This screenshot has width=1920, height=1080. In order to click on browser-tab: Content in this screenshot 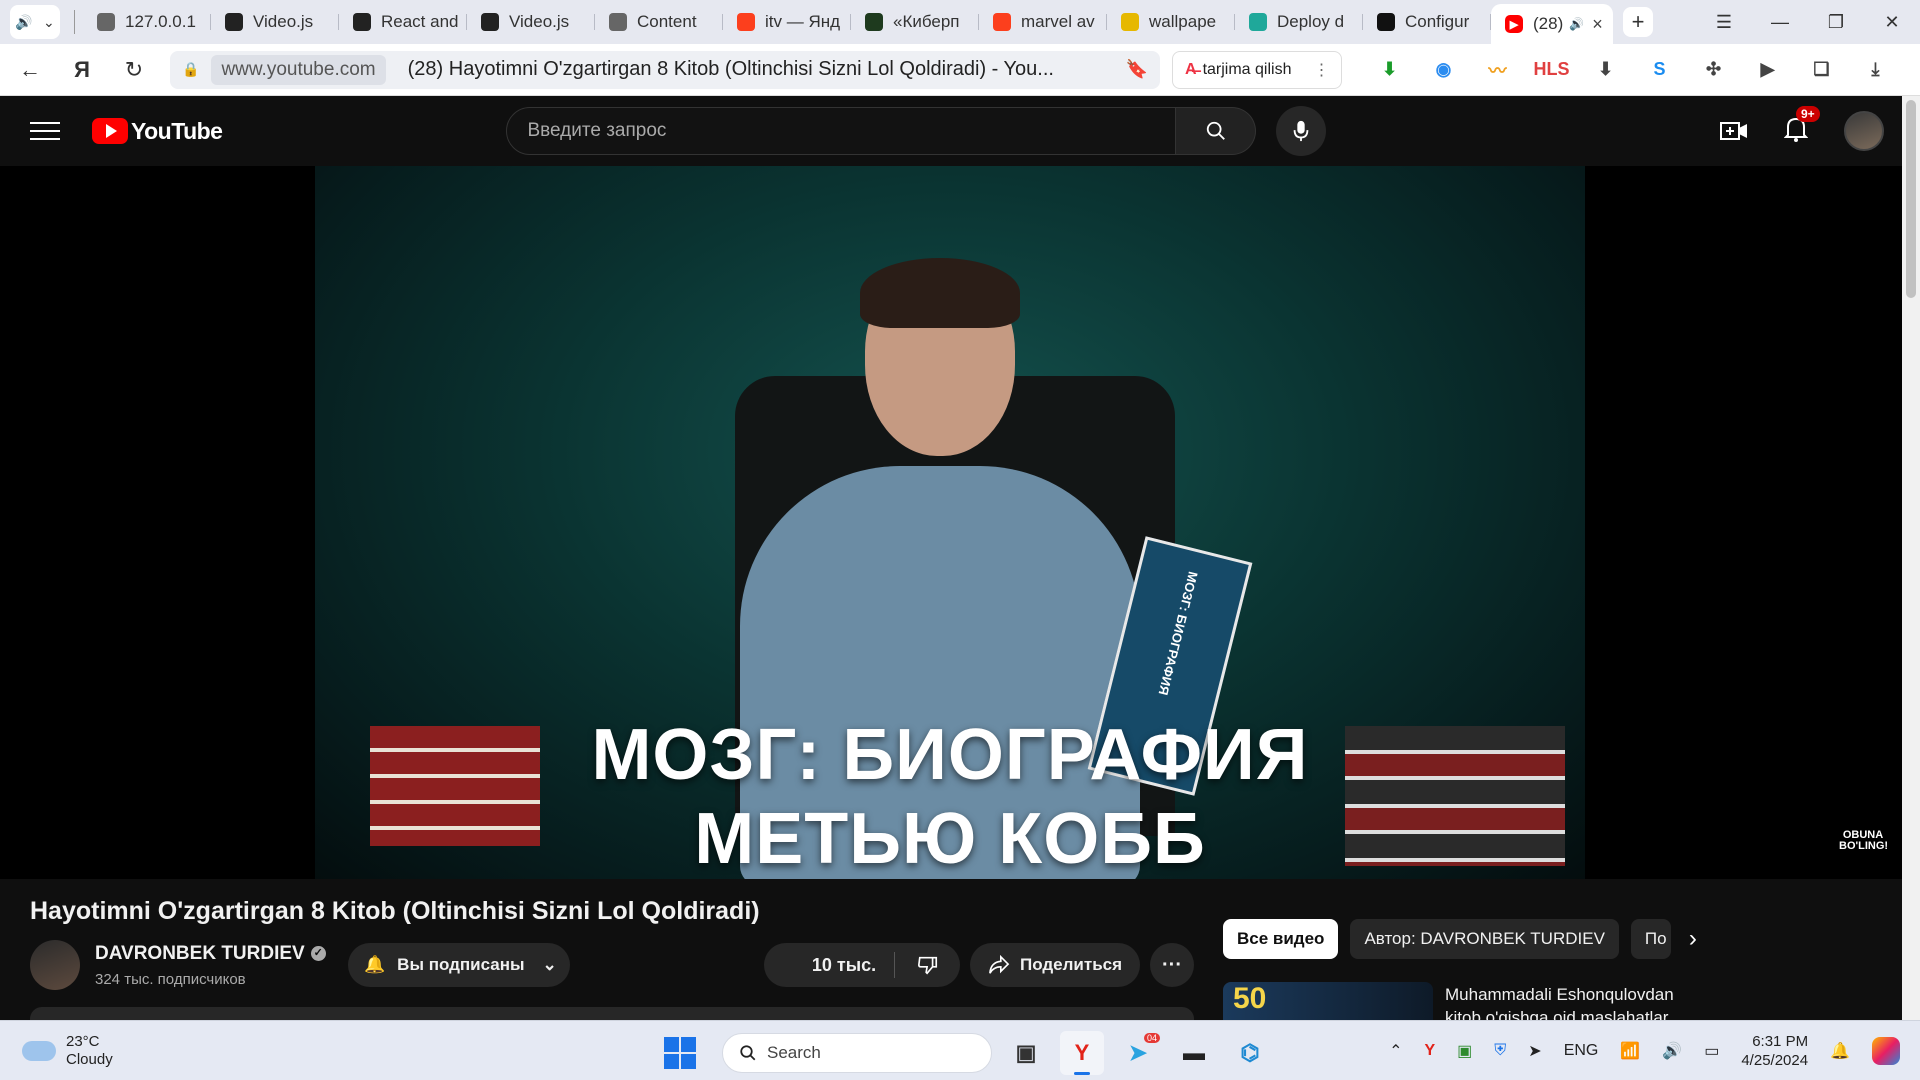, I will do `click(659, 22)`.